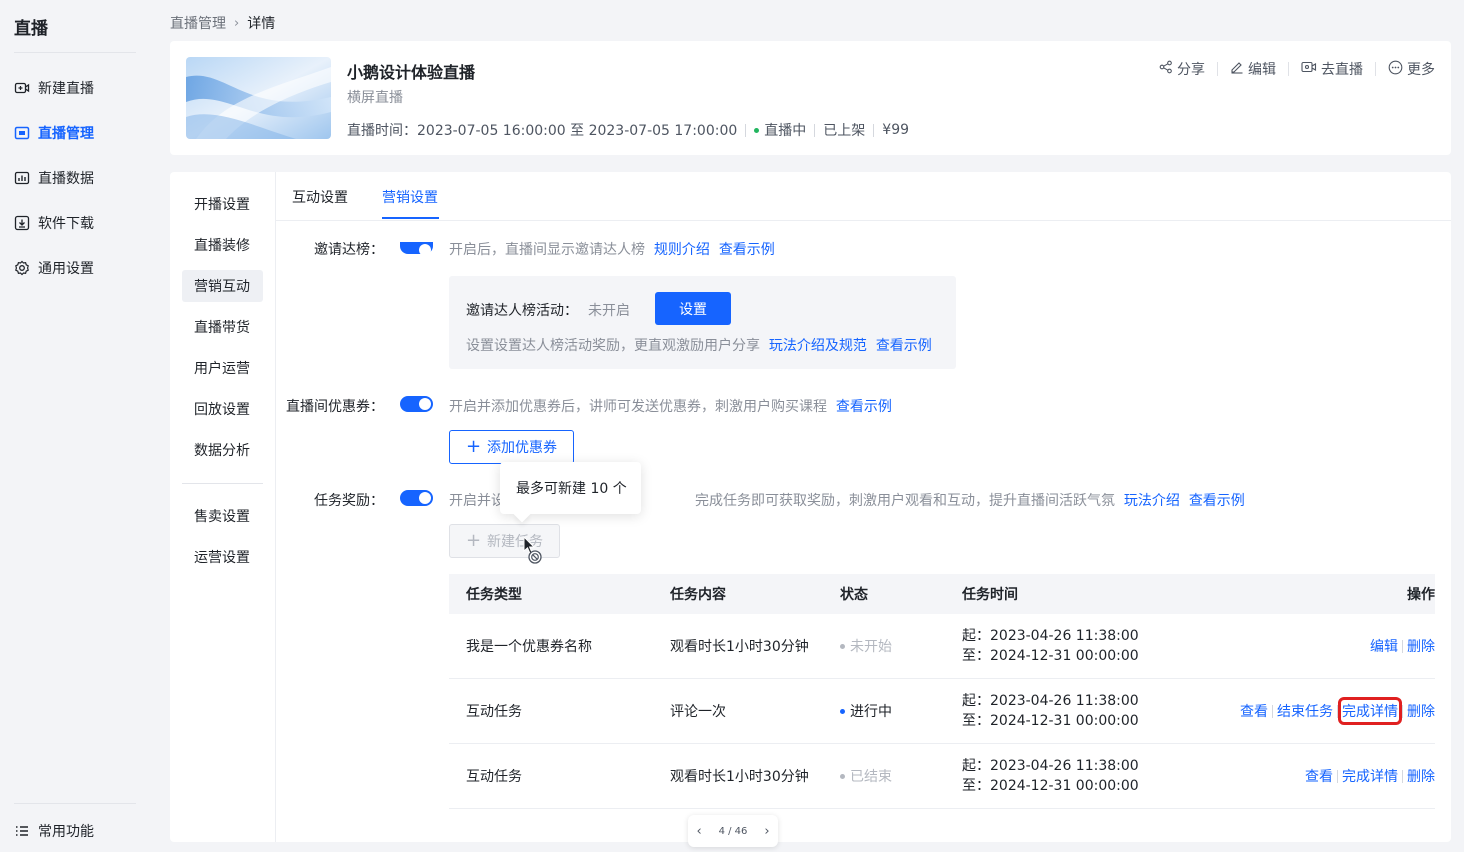 This screenshot has height=852, width=1464. Describe the element at coordinates (222, 409) in the screenshot. I see `subnav-item-playback: 回放设置` at that location.